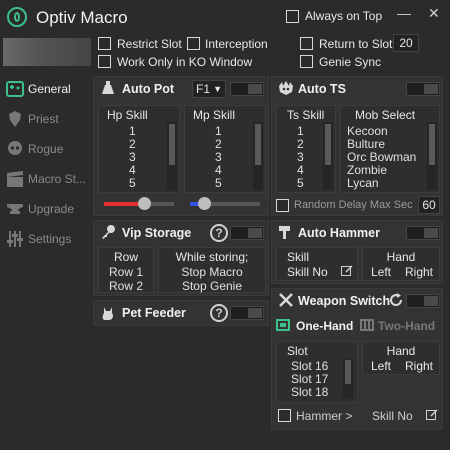 This screenshot has width=450, height=450. Describe the element at coordinates (203, 89) in the screenshot. I see `hotkey-value: F1` at that location.